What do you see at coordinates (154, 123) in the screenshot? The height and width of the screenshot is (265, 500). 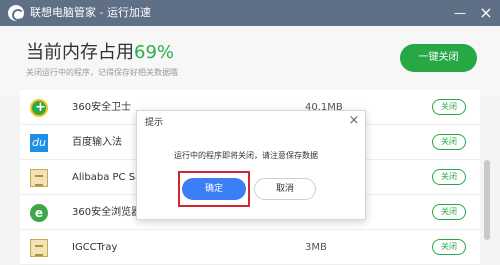 I see `dialog-title: 提示` at bounding box center [154, 123].